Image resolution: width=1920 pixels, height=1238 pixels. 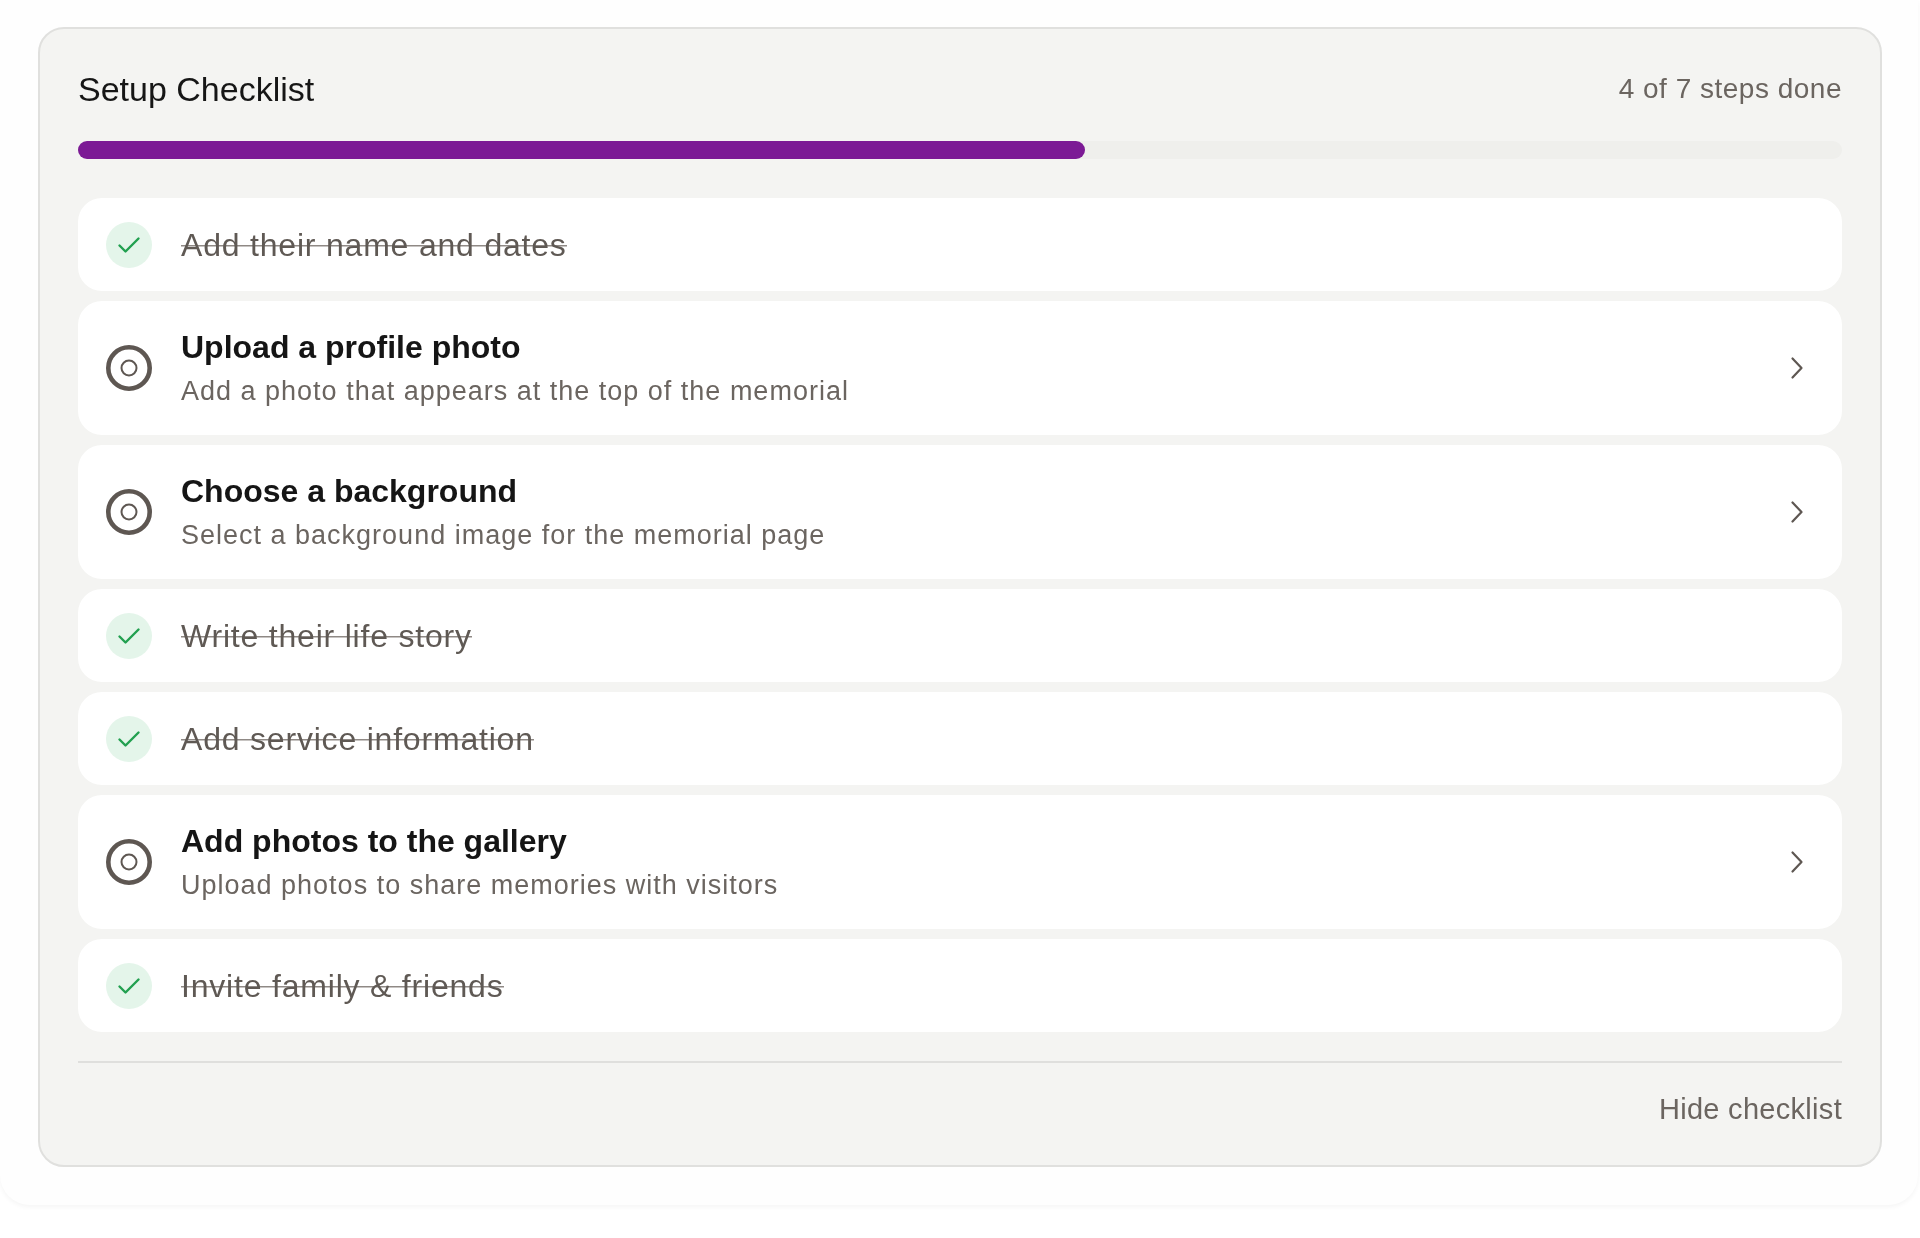 What do you see at coordinates (960, 862) in the screenshot?
I see `checklist-item: Add photos to the gallery Upload photos to share memories with visitors` at bounding box center [960, 862].